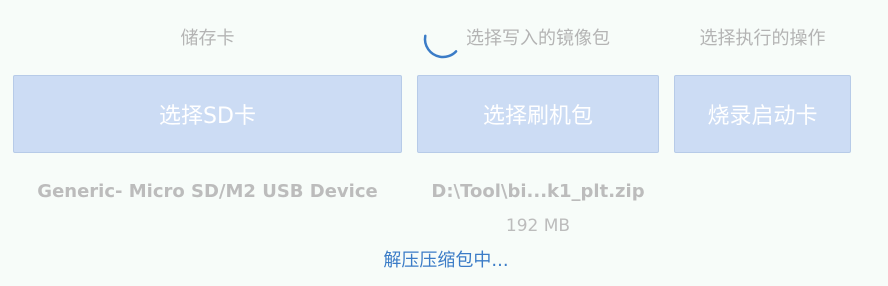 This screenshot has width=888, height=286. I want to click on loading-spinner-icon, so click(442, 46).